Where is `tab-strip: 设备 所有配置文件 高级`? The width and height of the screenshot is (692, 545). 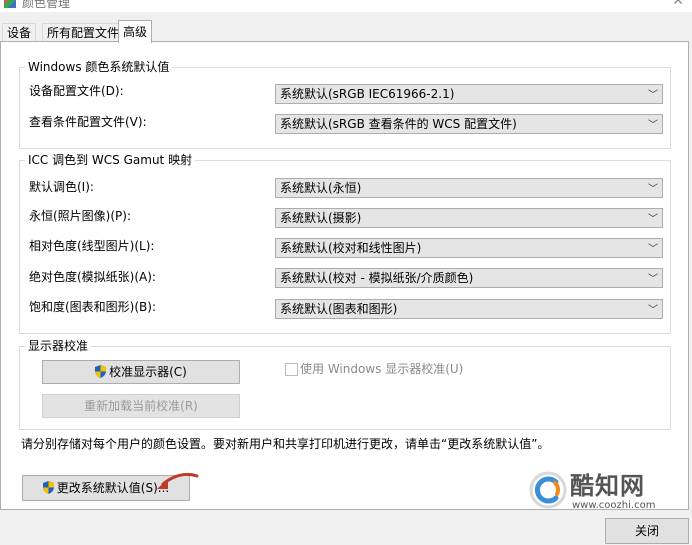 tab-strip: 设备 所有配置文件 高级 is located at coordinates (346, 31).